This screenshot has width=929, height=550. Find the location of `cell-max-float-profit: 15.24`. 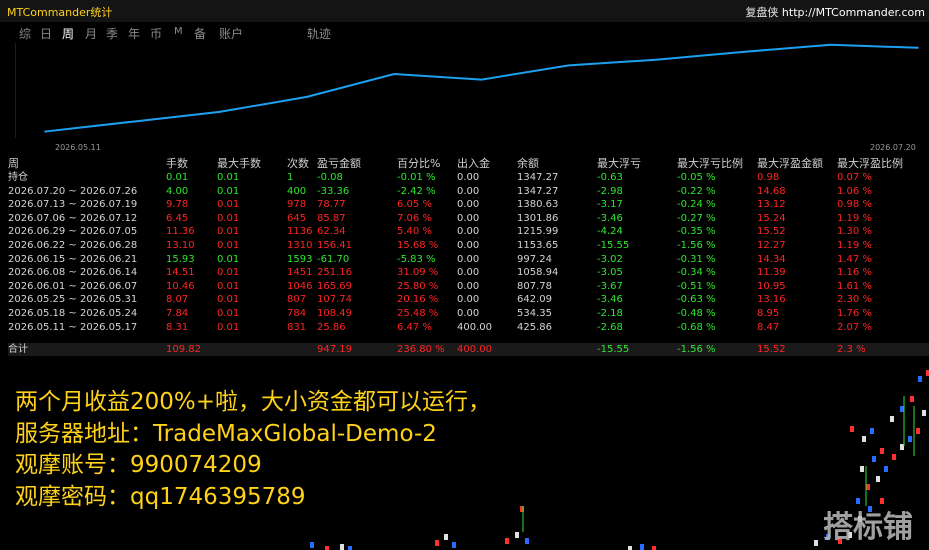

cell-max-float-profit: 15.24 is located at coordinates (771, 218).